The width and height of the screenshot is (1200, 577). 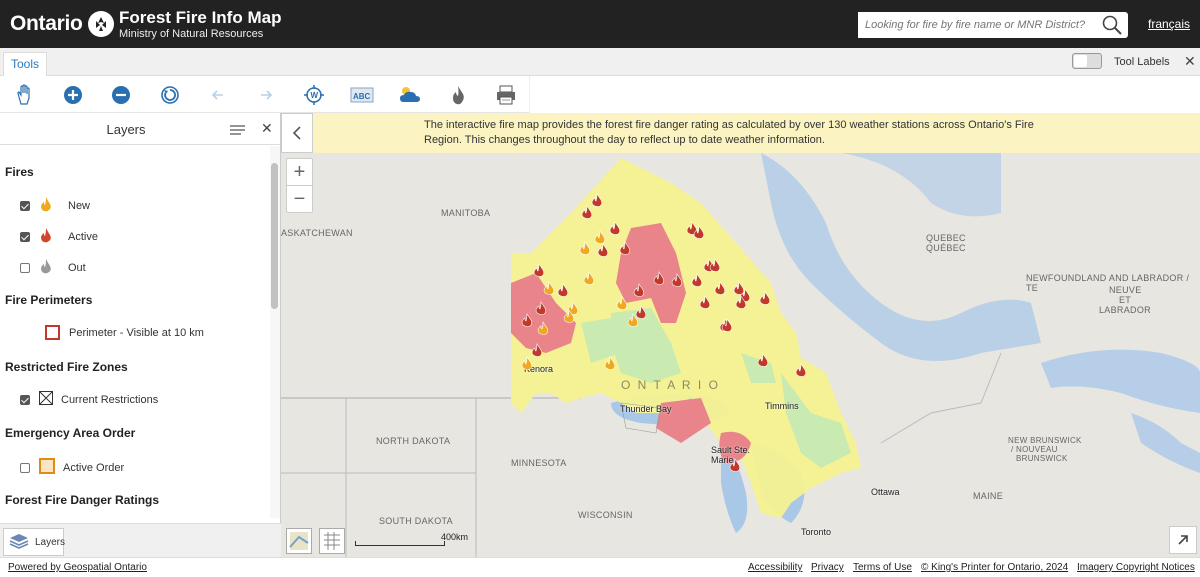 I want to click on layers-stack-icon, so click(x=19, y=542).